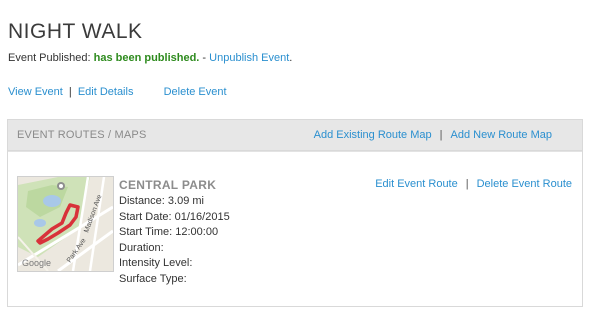 Image resolution: width=590 pixels, height=311 pixels. Describe the element at coordinates (49, 58) in the screenshot. I see `publish-status-label: Event Published:` at that location.